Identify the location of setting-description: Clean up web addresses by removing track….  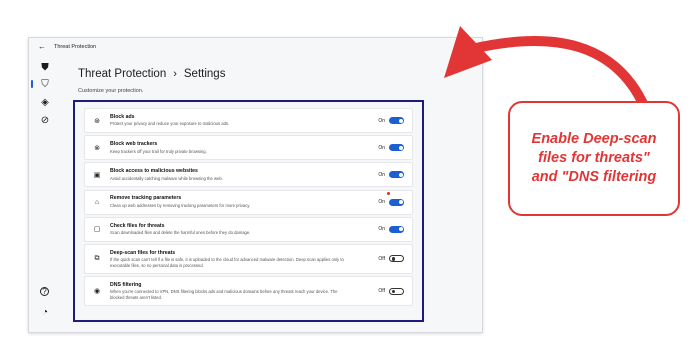
(180, 205).